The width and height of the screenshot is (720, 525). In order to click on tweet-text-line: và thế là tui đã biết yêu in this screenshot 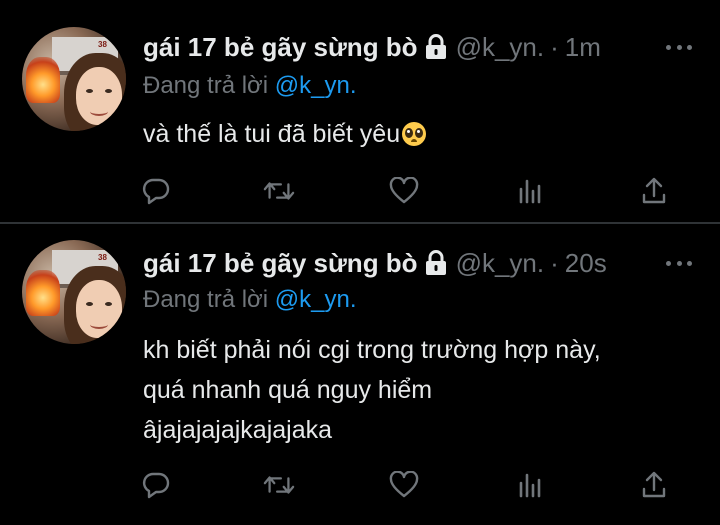, I will do `click(272, 134)`.